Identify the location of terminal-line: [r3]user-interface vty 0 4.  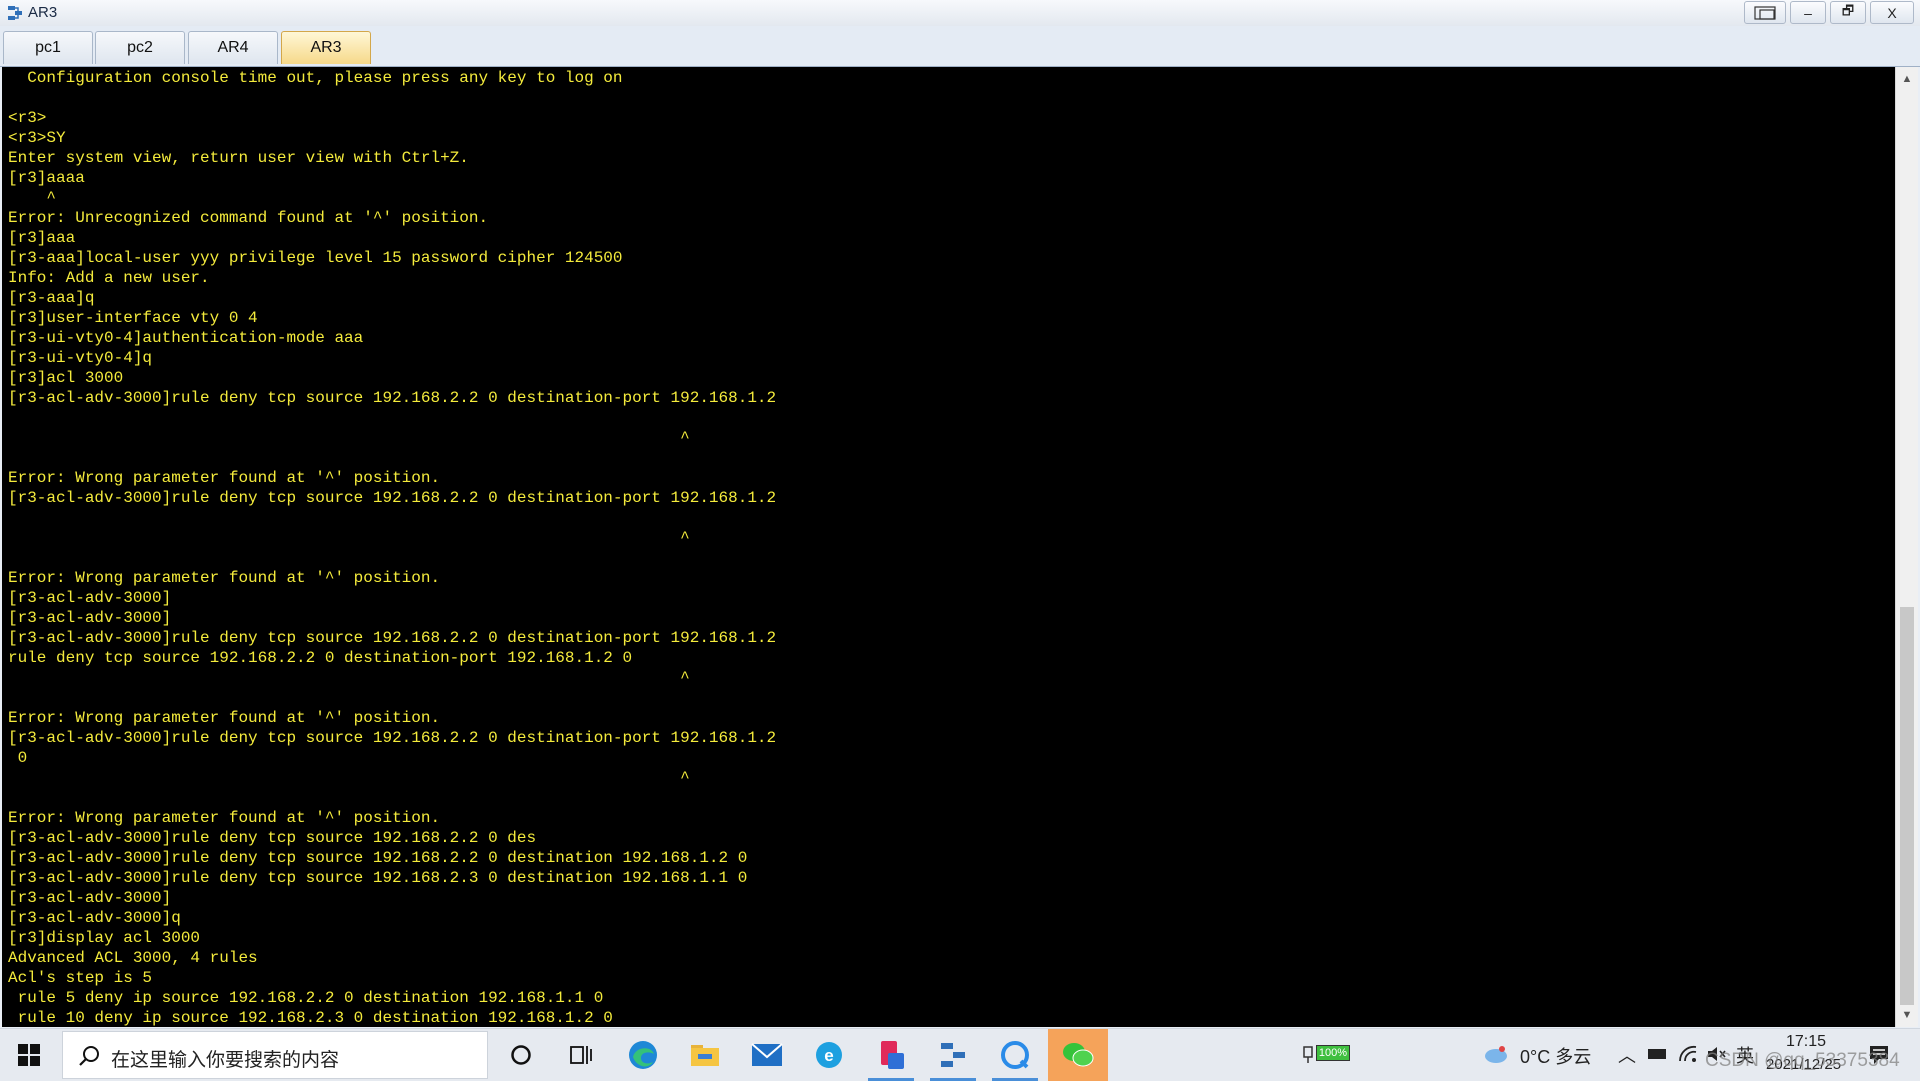
(133, 318).